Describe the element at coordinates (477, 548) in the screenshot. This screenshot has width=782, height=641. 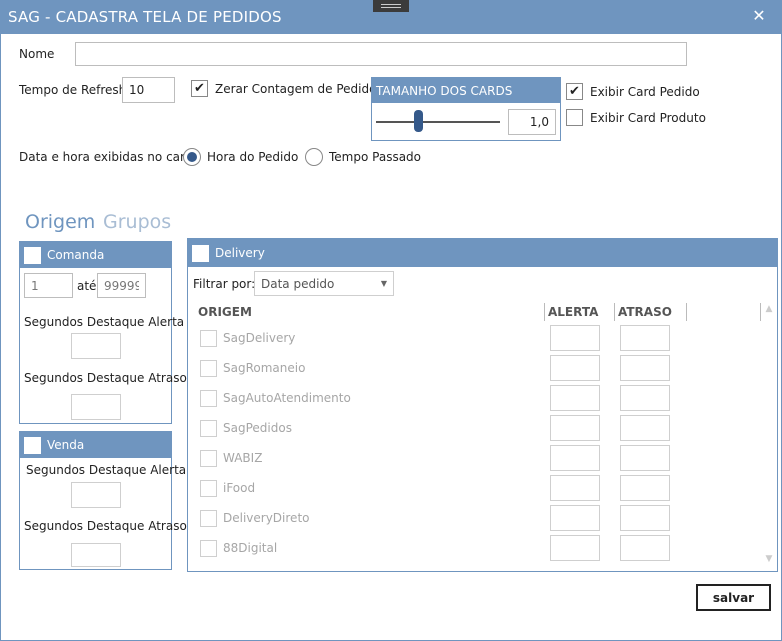
I see `table-row: 88Digital` at that location.